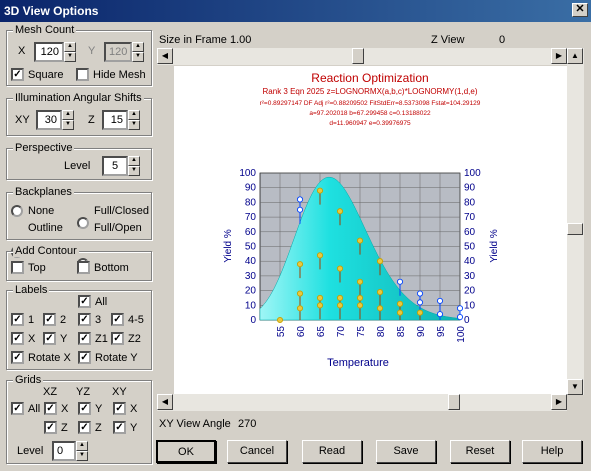 The width and height of the screenshot is (591, 471). Describe the element at coordinates (82, 74) in the screenshot. I see `hide-mesh-checkbox` at that location.